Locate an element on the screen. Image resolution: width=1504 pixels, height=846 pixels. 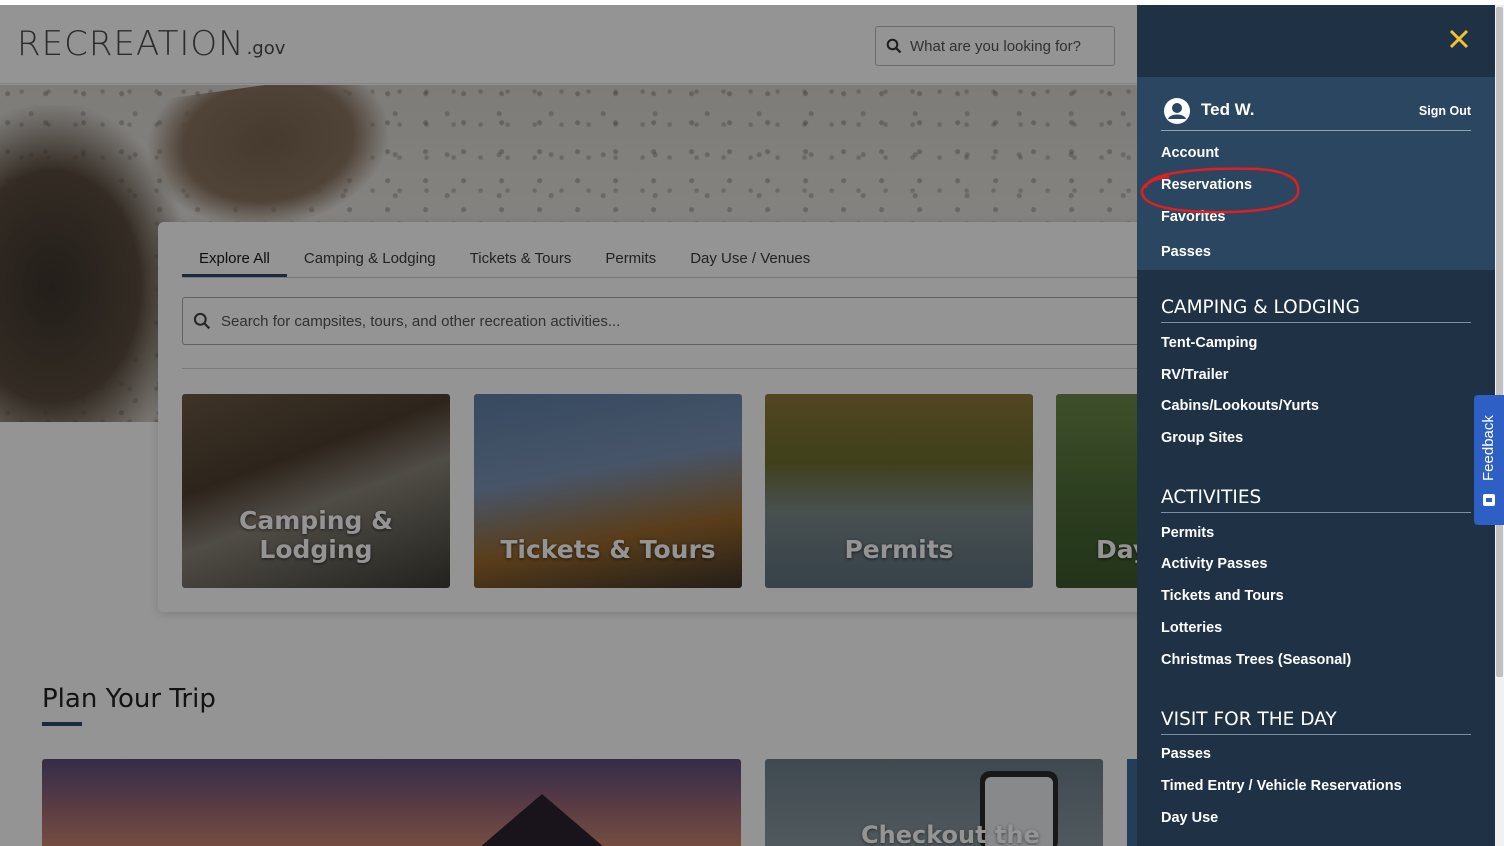
scrollbar-thumb is located at coordinates (1499, 342).